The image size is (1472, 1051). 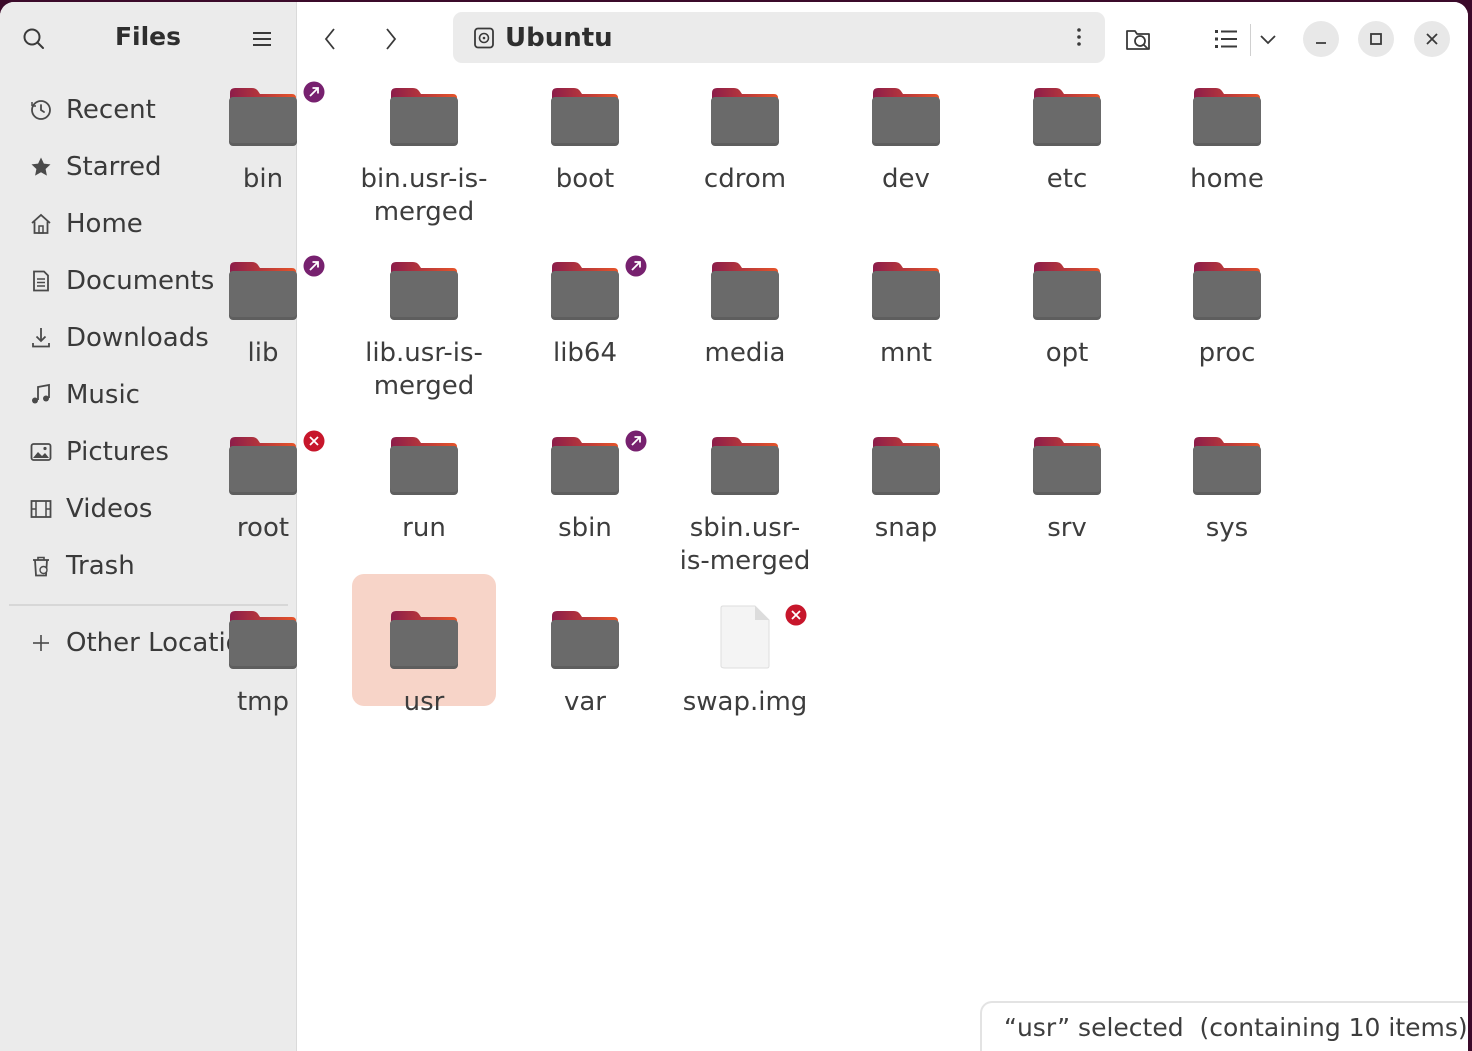 I want to click on item-name: boot, so click(x=585, y=179).